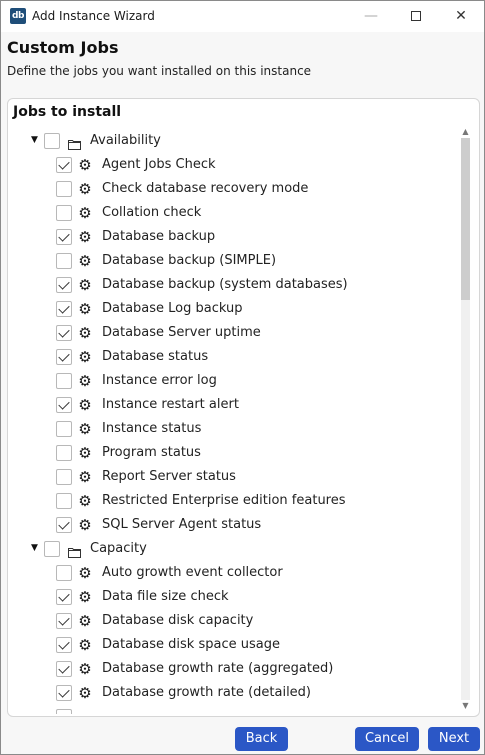 The height and width of the screenshot is (755, 485). What do you see at coordinates (125, 140) in the screenshot?
I see `tree-group-label: Availability` at bounding box center [125, 140].